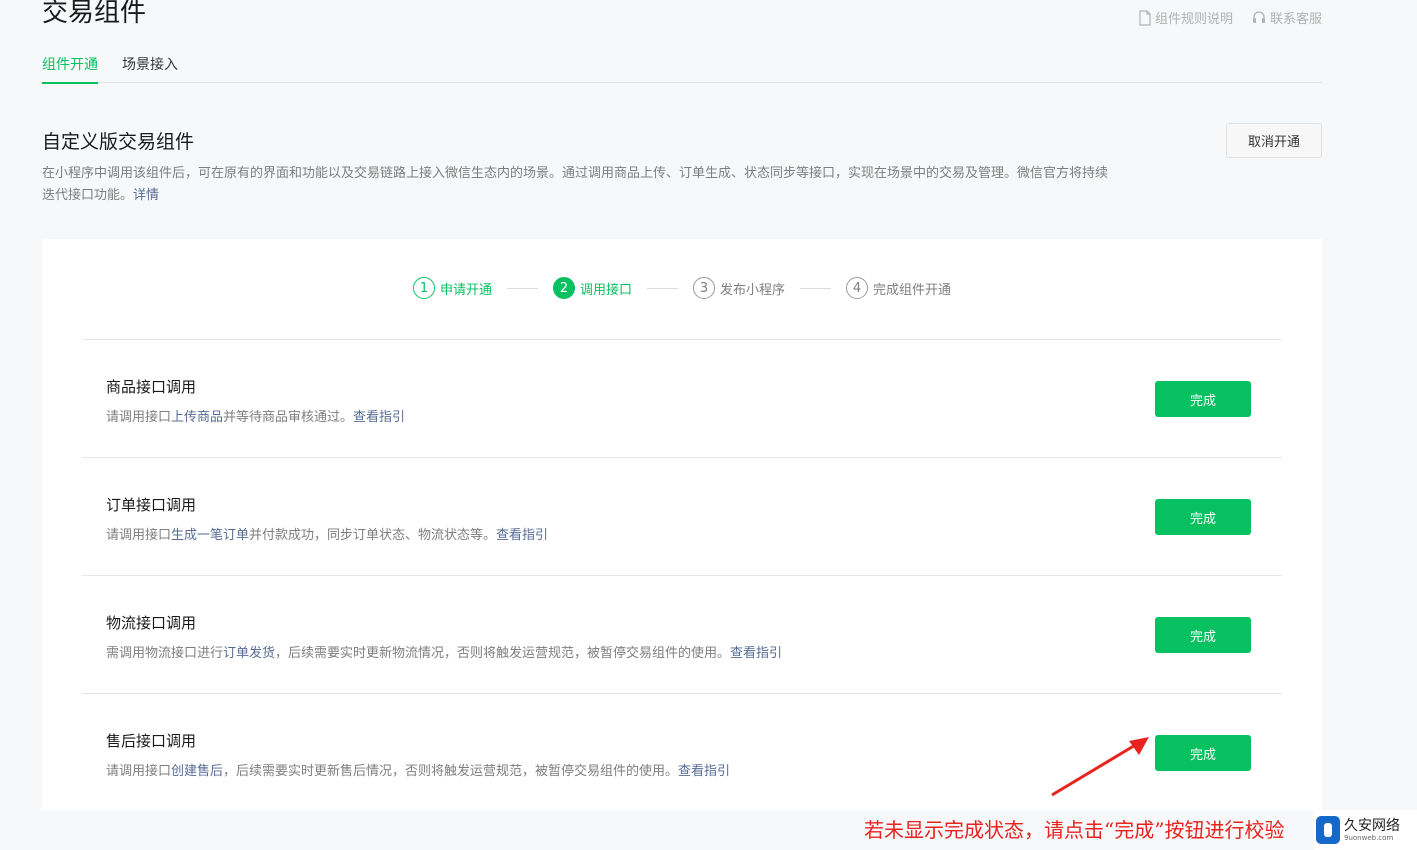 This screenshot has height=850, width=1417. Describe the element at coordinates (165, 653) in the screenshot. I see `task-desc-text: 需调用物流接口进行` at that location.